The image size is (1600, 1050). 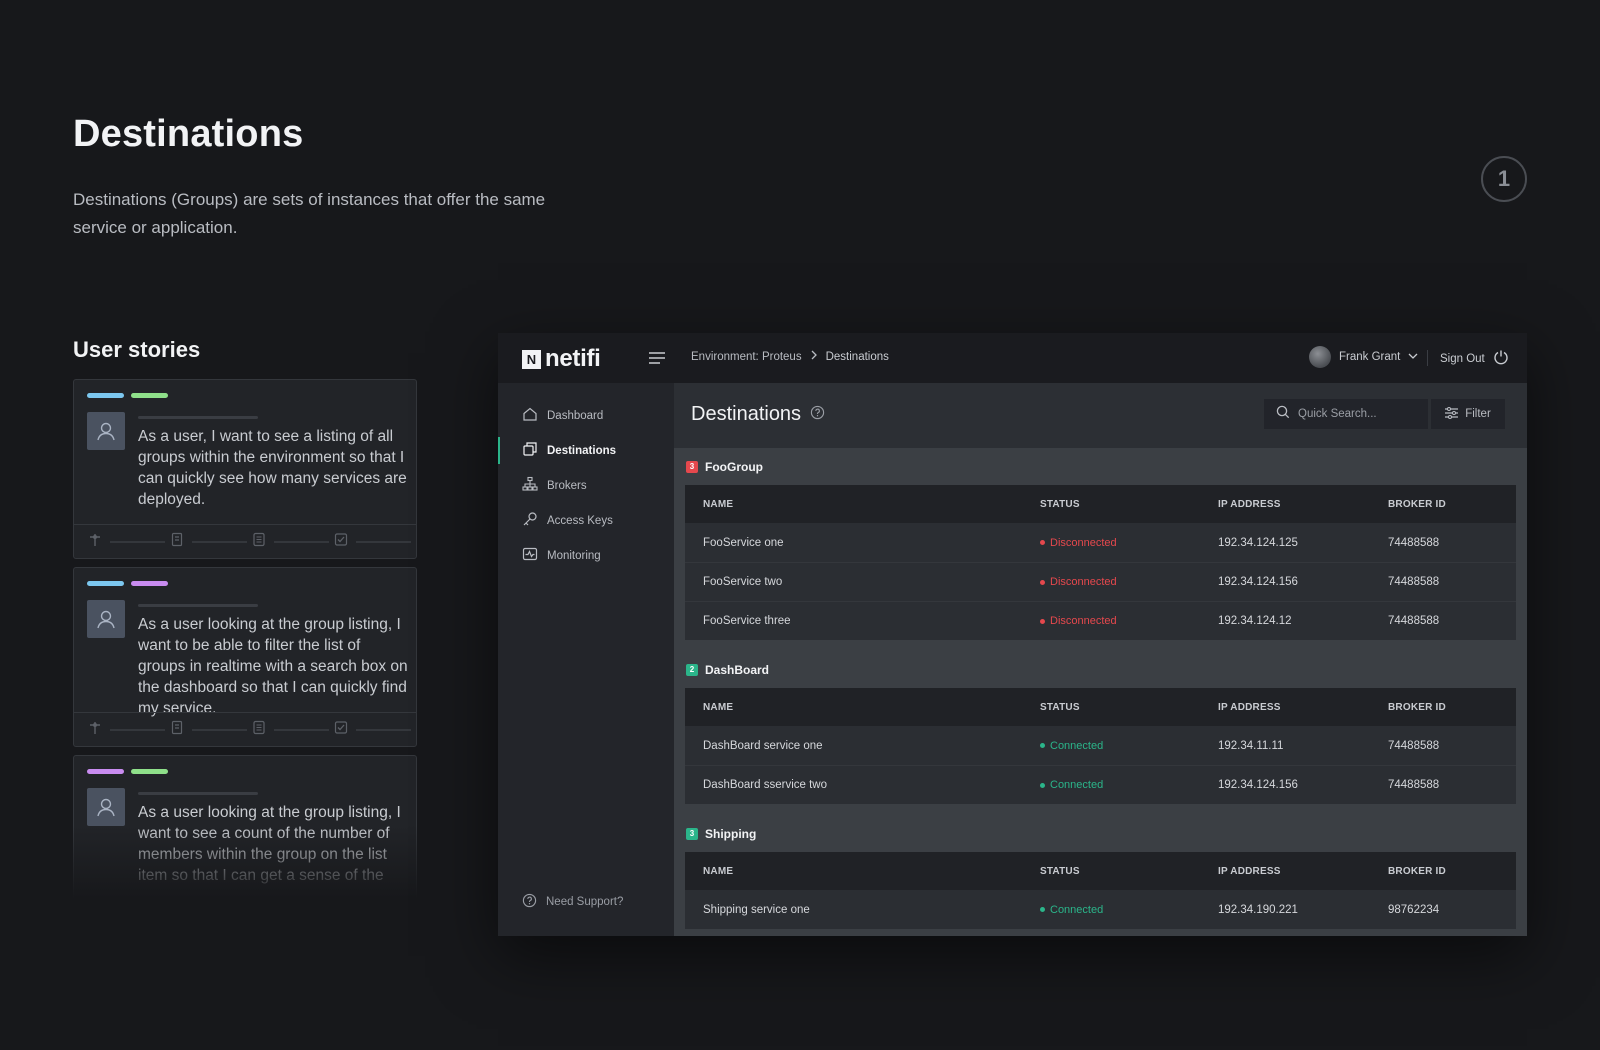 What do you see at coordinates (1100, 669) in the screenshot?
I see `group-header: 2 DashBoard` at bounding box center [1100, 669].